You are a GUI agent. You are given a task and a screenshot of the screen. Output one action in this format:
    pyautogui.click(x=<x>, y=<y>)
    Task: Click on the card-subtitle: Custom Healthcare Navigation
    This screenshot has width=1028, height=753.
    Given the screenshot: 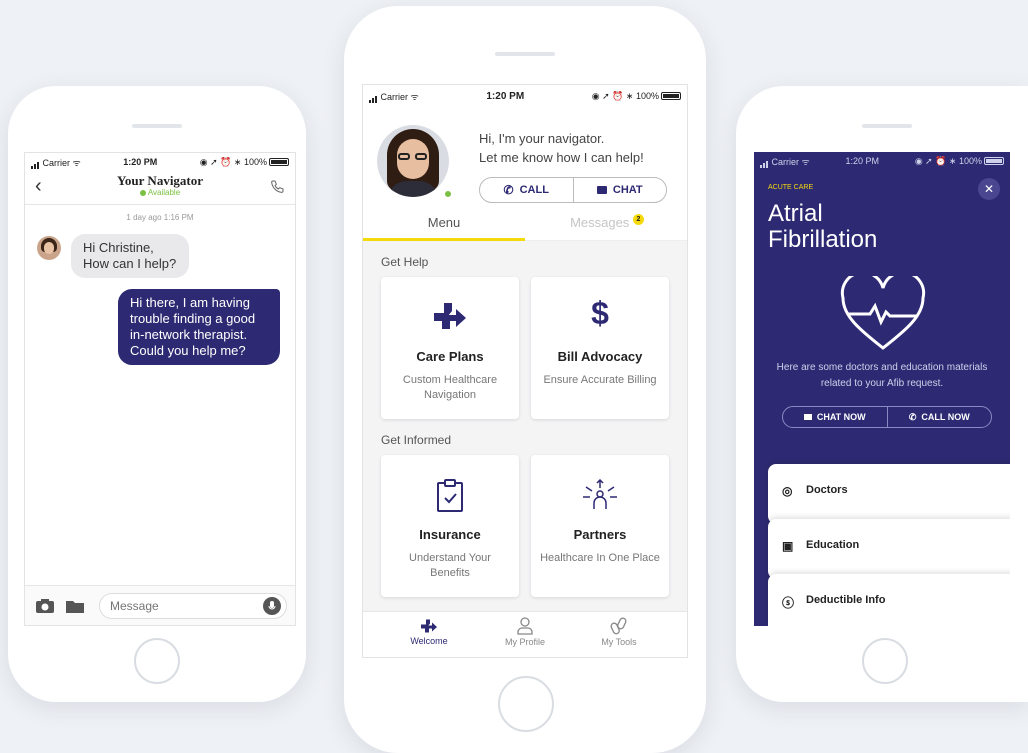 What is the action you would take?
    pyautogui.click(x=450, y=387)
    